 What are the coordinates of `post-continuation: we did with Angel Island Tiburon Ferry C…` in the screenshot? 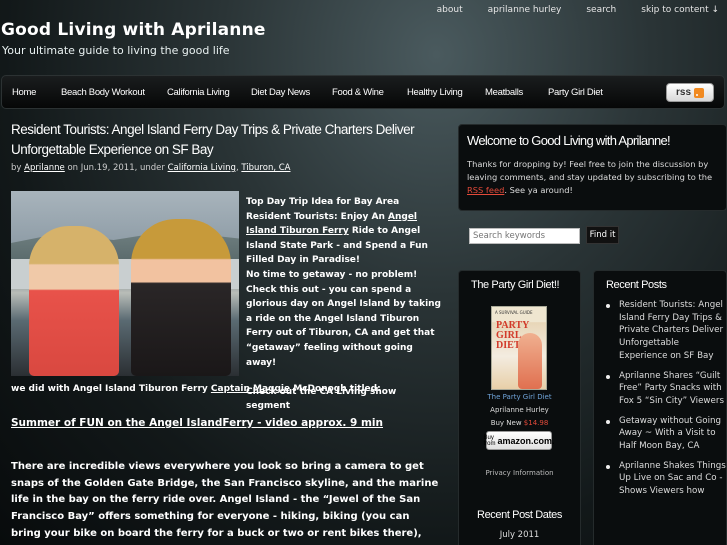 It's located at (226, 389).